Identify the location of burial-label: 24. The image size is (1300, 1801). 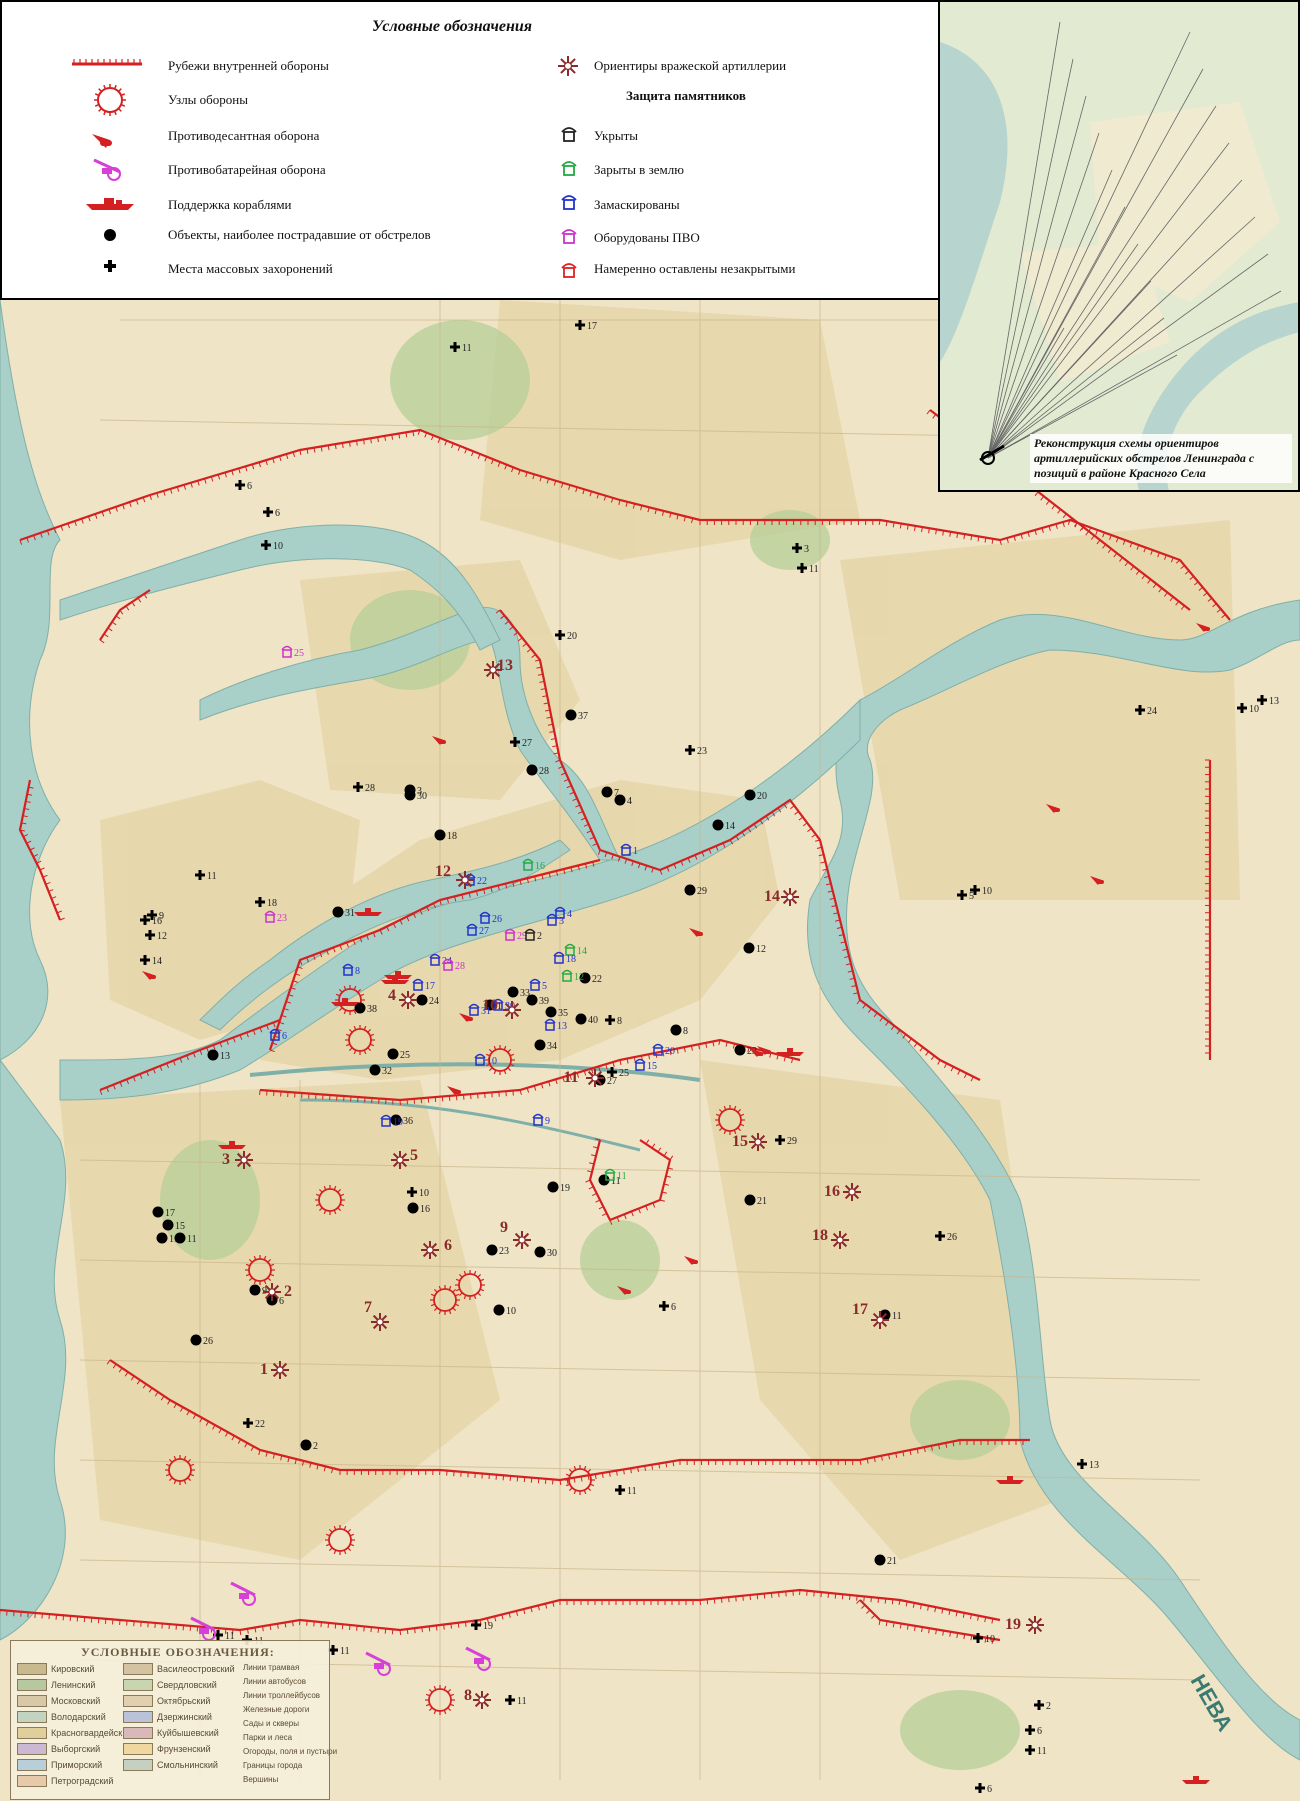
(1152, 711).